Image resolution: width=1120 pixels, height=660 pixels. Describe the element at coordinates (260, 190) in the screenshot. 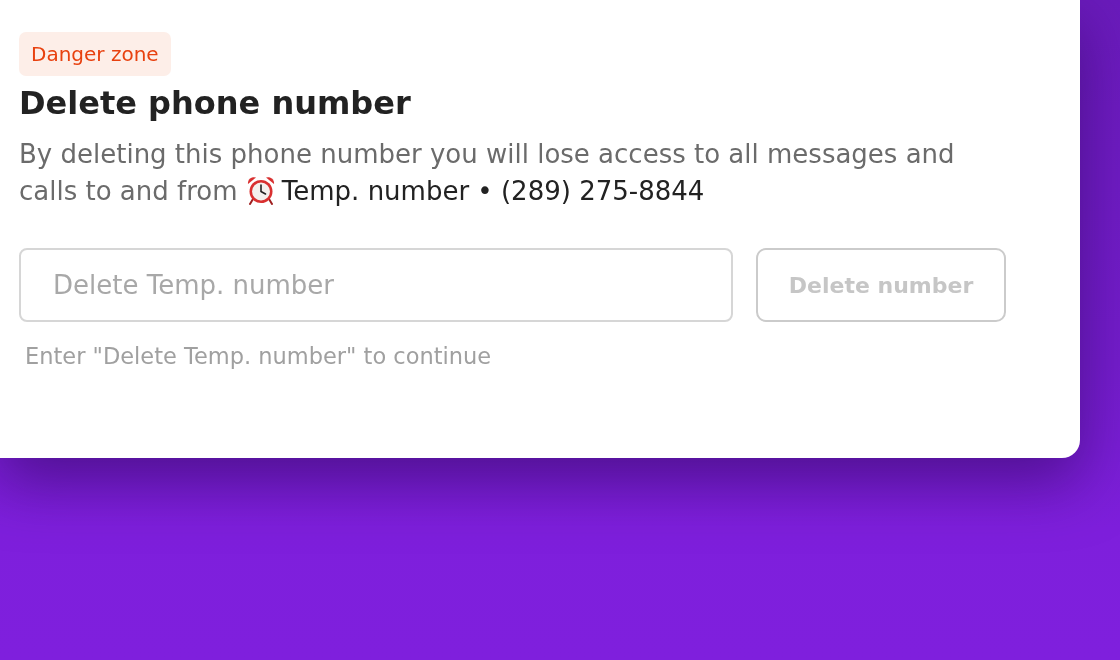

I see `alarm-clock-icon` at that location.